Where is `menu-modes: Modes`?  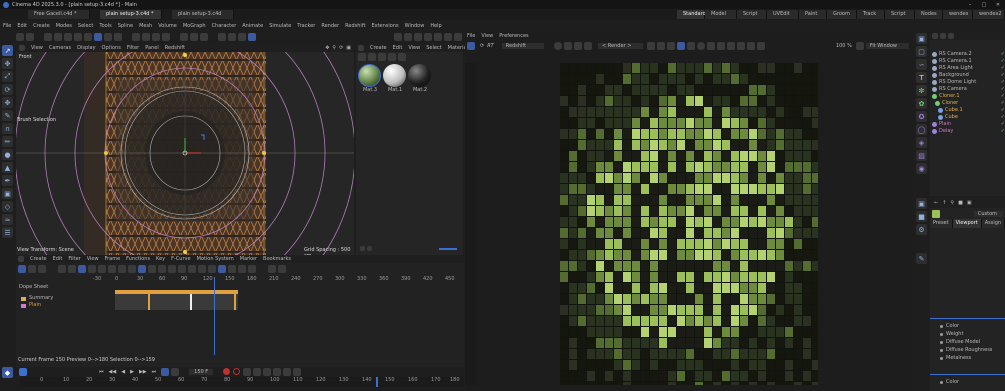
menu-modes: Modes is located at coordinates (64, 26).